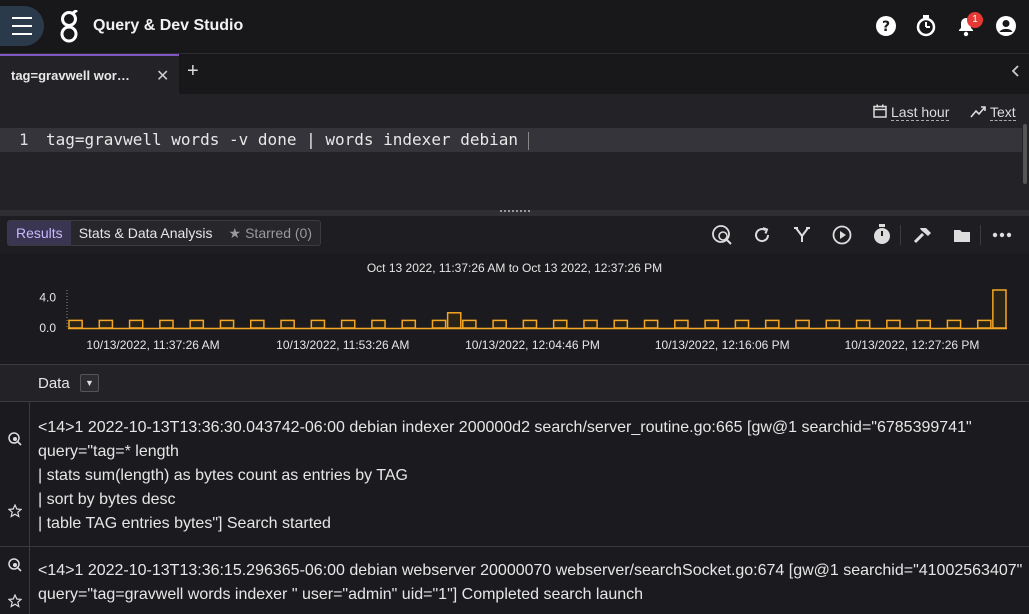 The height and width of the screenshot is (614, 1029). What do you see at coordinates (926, 26) in the screenshot?
I see `timer-icon` at bounding box center [926, 26].